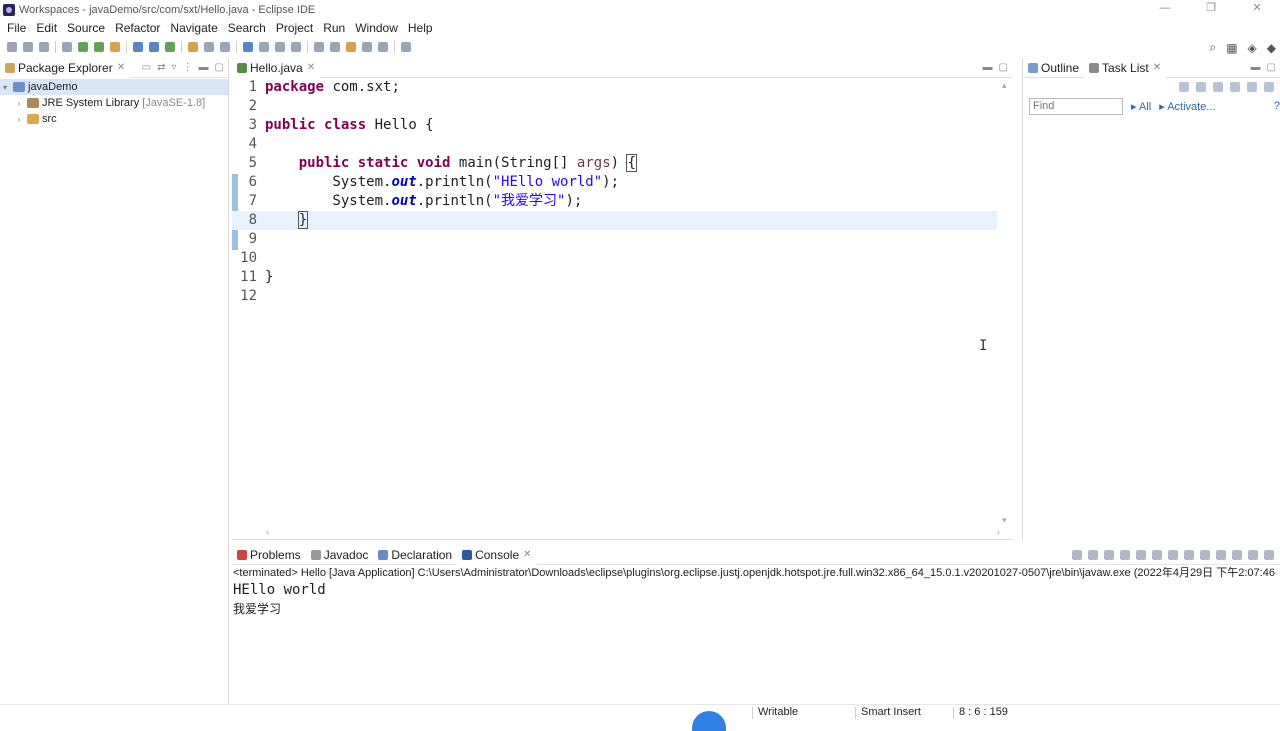 The image size is (1280, 731). Describe the element at coordinates (335, 47) in the screenshot. I see `previous-annotation-icon` at that location.